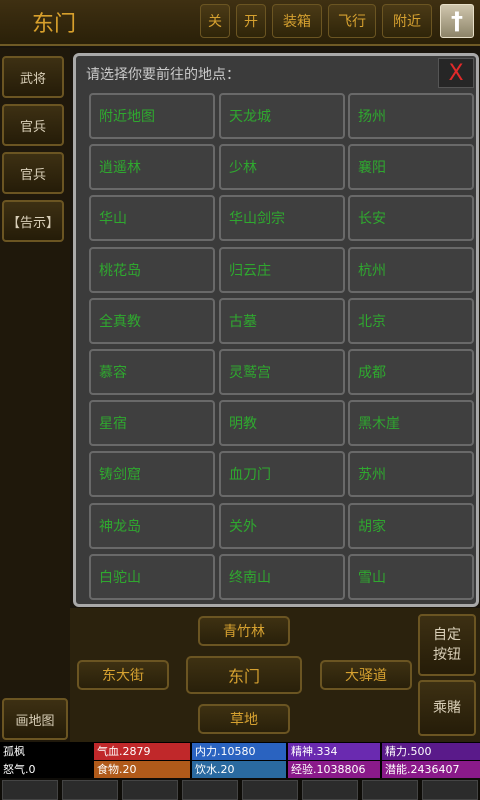 The height and width of the screenshot is (800, 480). Describe the element at coordinates (251, 21) in the screenshot. I see `open-door-button: 开` at that location.